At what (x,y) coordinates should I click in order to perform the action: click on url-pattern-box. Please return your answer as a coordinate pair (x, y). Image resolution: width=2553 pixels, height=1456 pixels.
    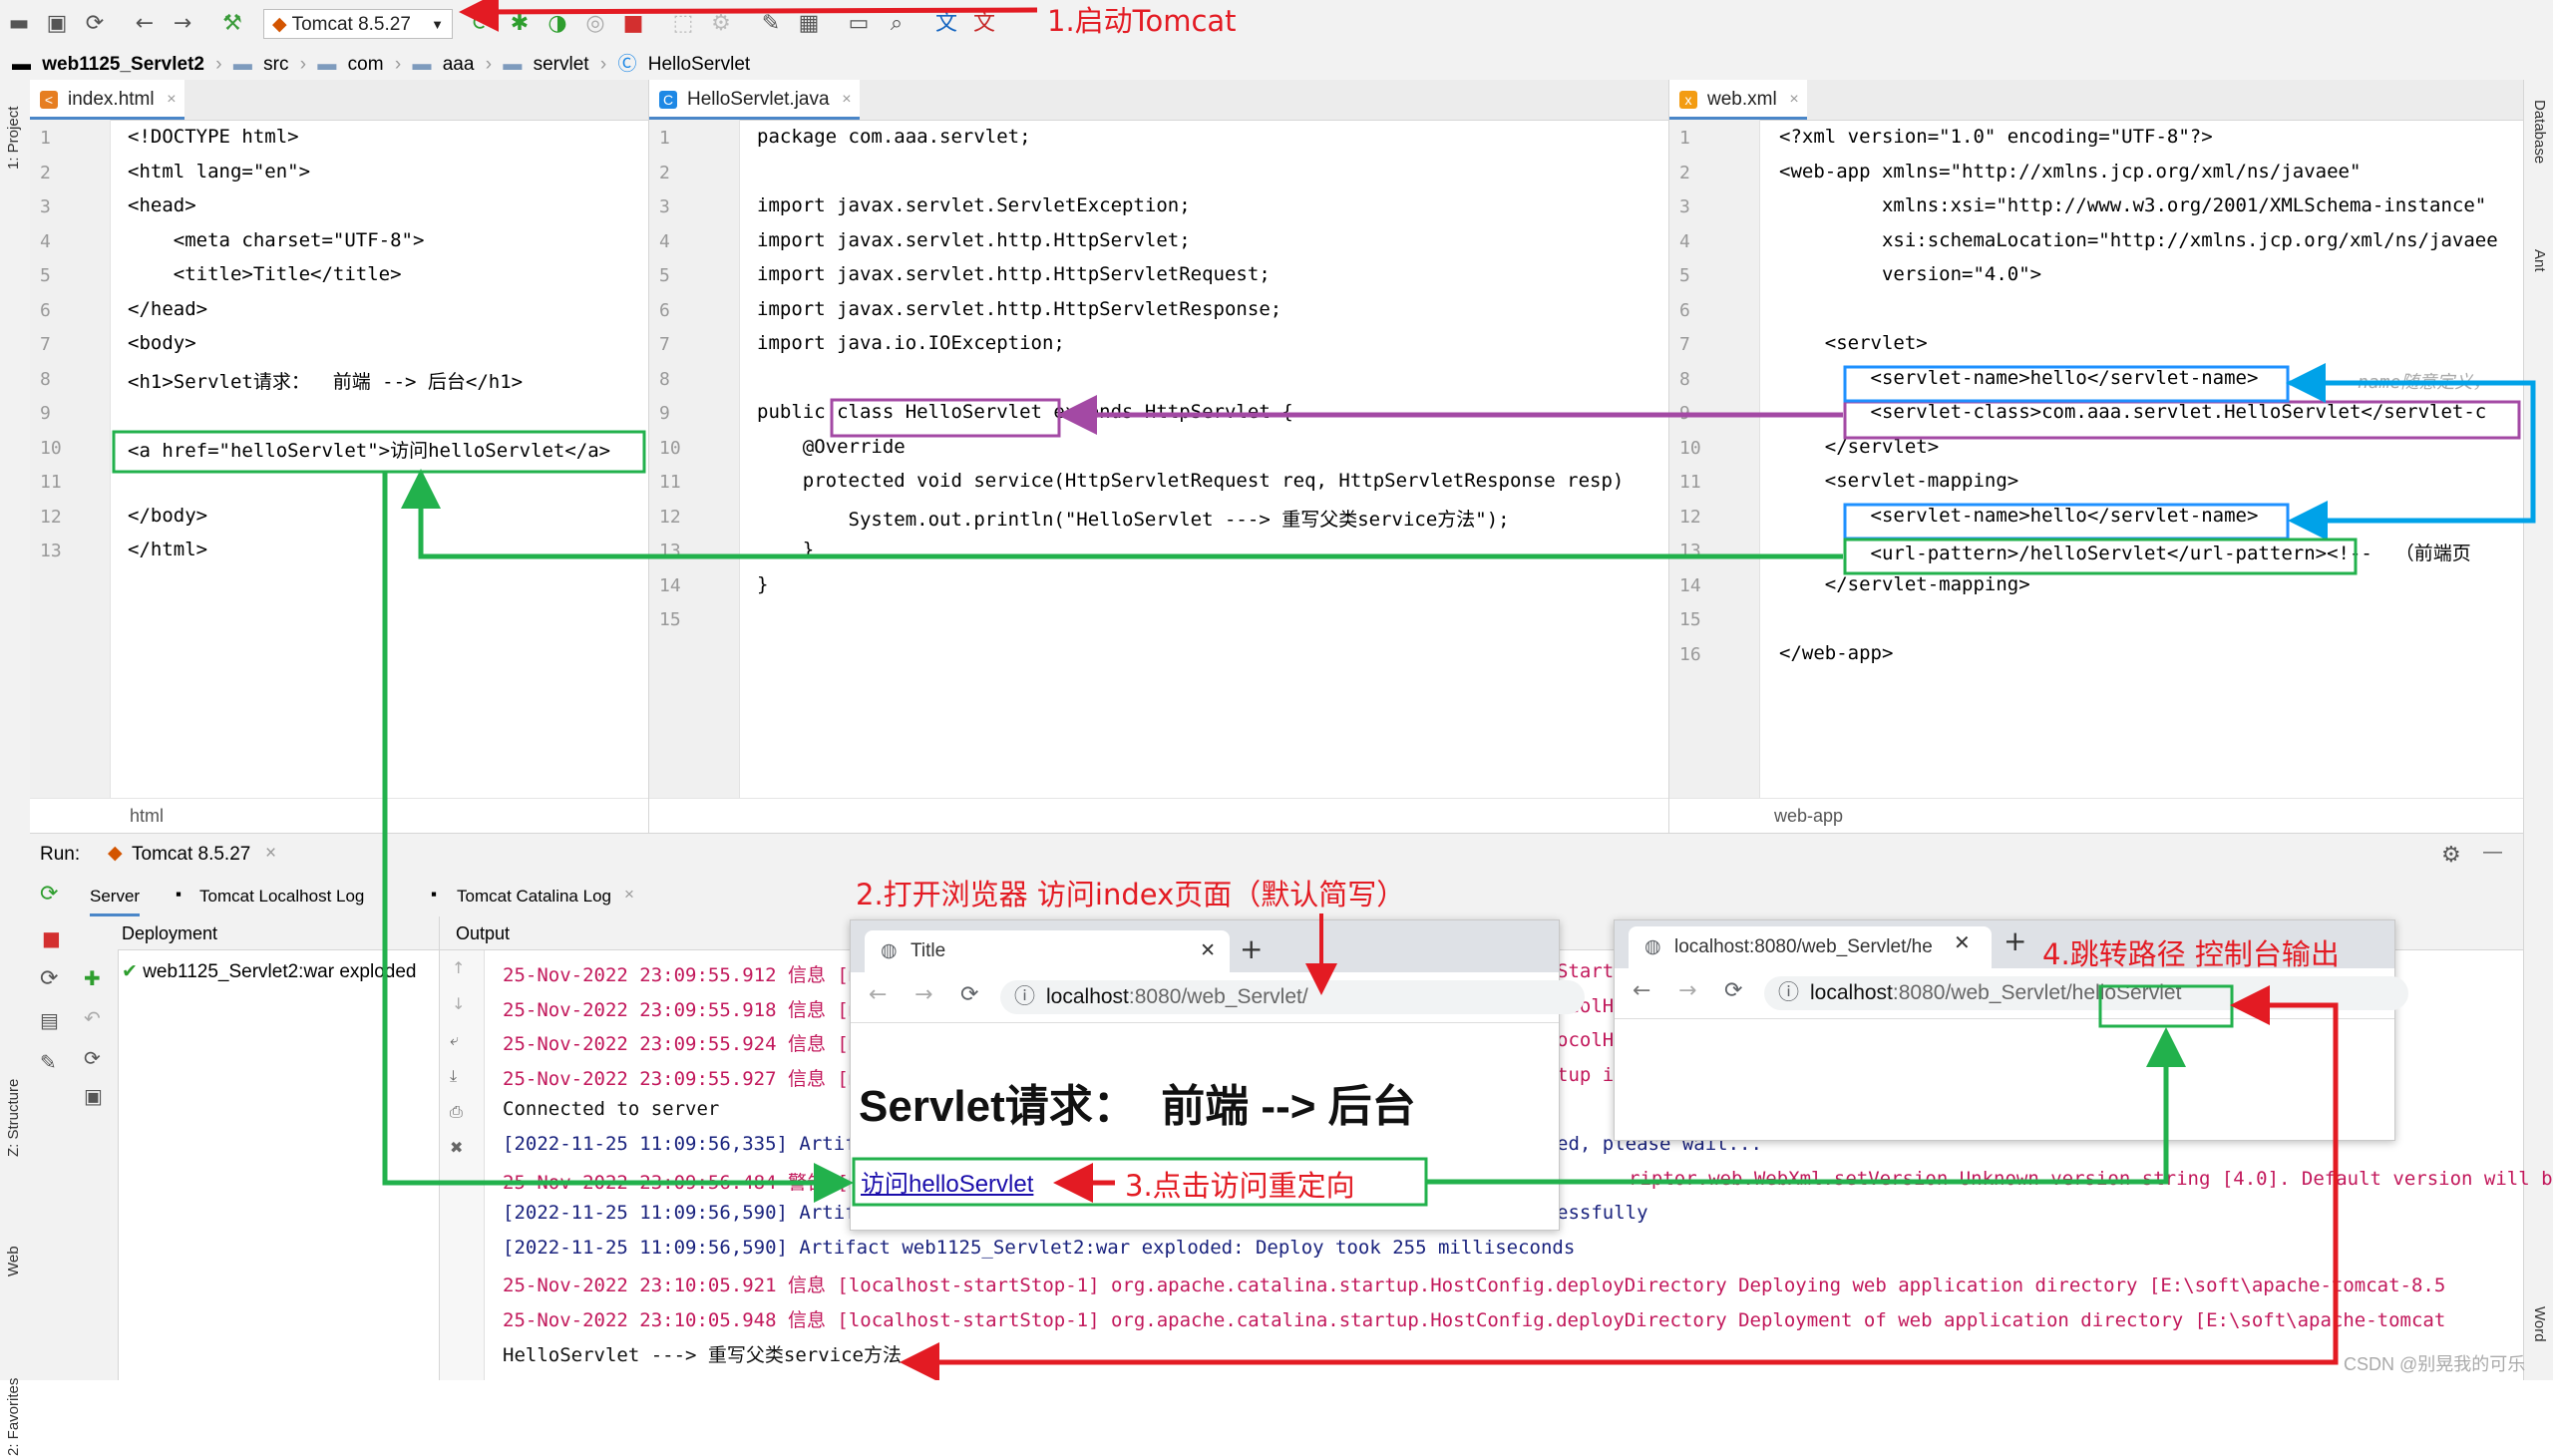
    Looking at the image, I should click on (2101, 556).